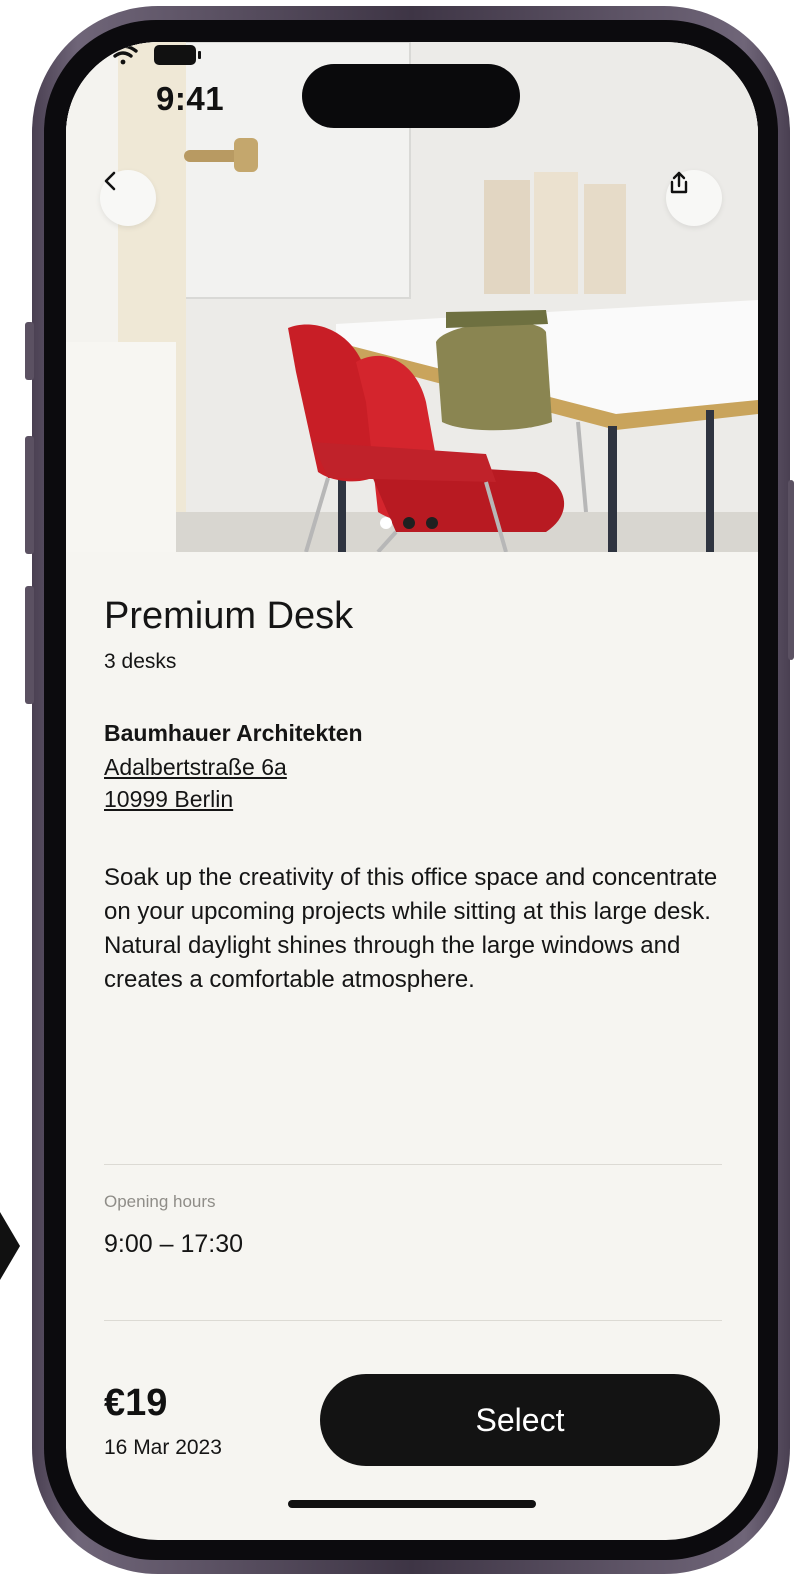  Describe the element at coordinates (411, 96) in the screenshot. I see `dynamic-island` at that location.